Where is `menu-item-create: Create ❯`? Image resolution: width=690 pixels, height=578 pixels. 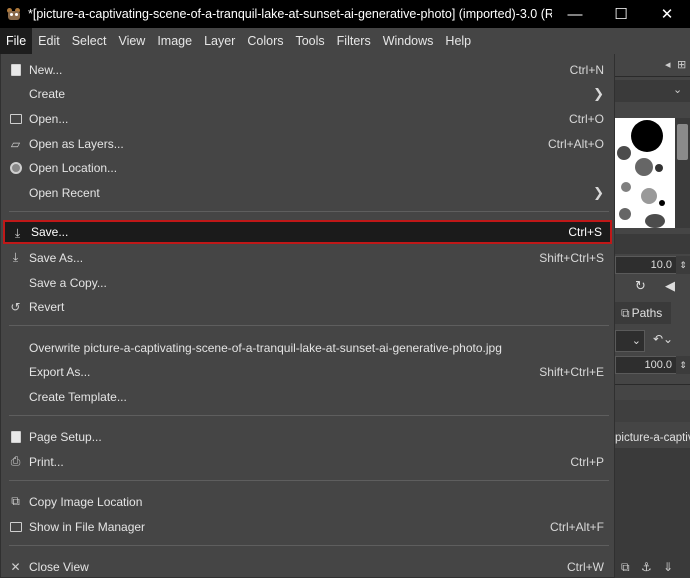 menu-item-create: Create ❯ is located at coordinates (307, 94).